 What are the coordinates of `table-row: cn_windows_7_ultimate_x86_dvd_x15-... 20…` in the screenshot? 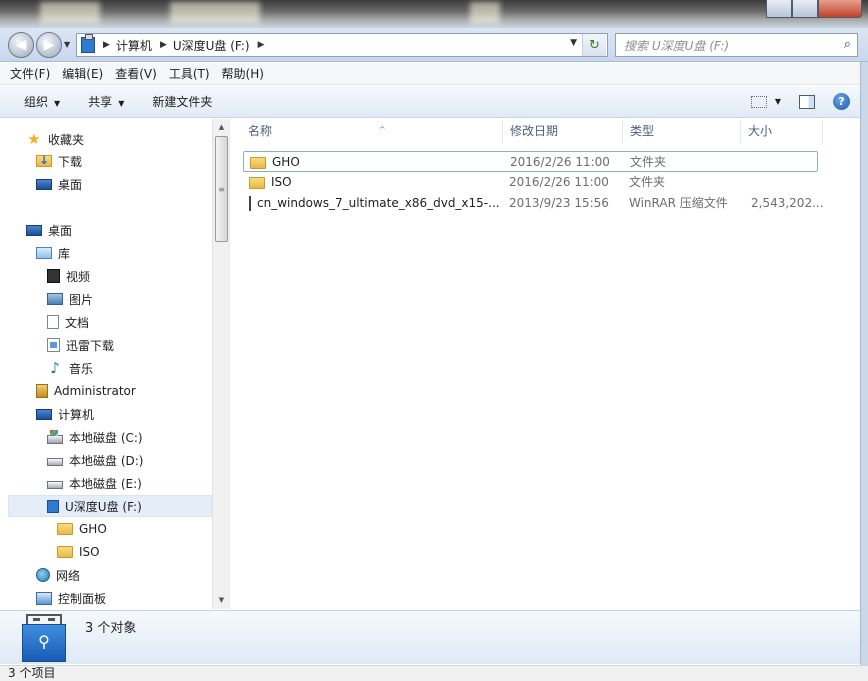 It's located at (533, 203).